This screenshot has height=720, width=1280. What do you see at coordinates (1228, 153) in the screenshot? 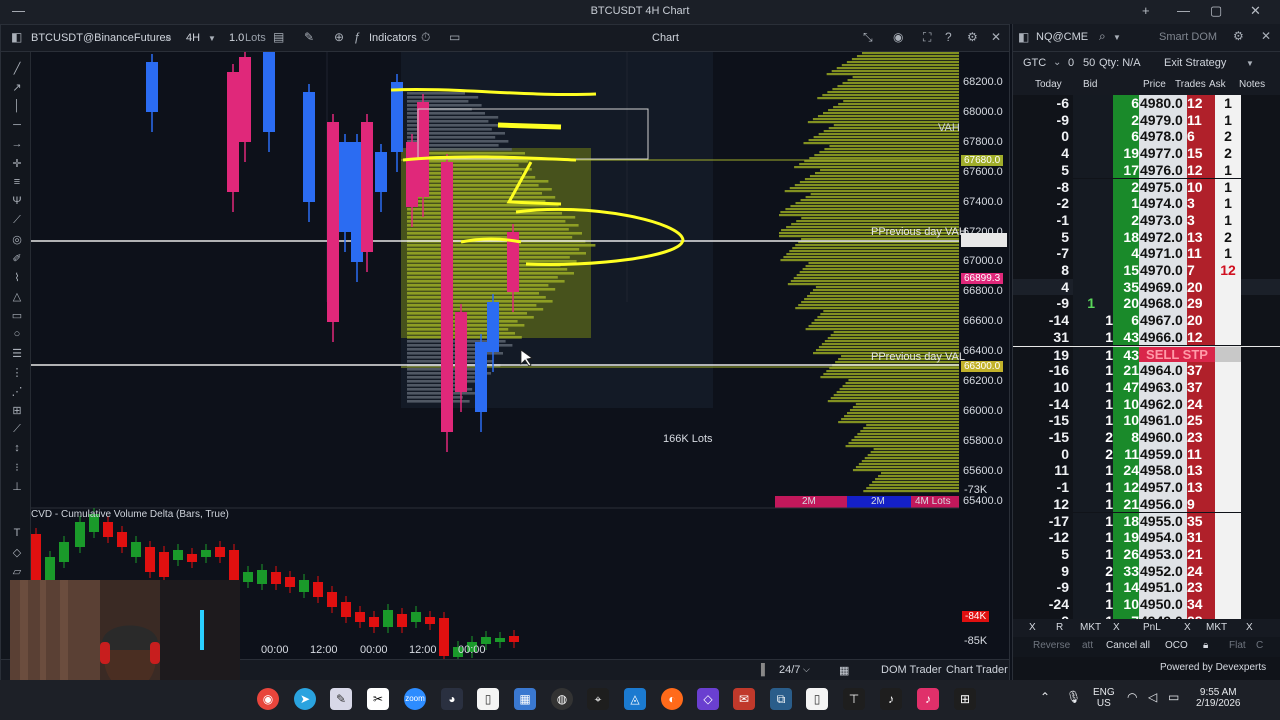
I see `dom-ask-cell: 2` at bounding box center [1228, 153].